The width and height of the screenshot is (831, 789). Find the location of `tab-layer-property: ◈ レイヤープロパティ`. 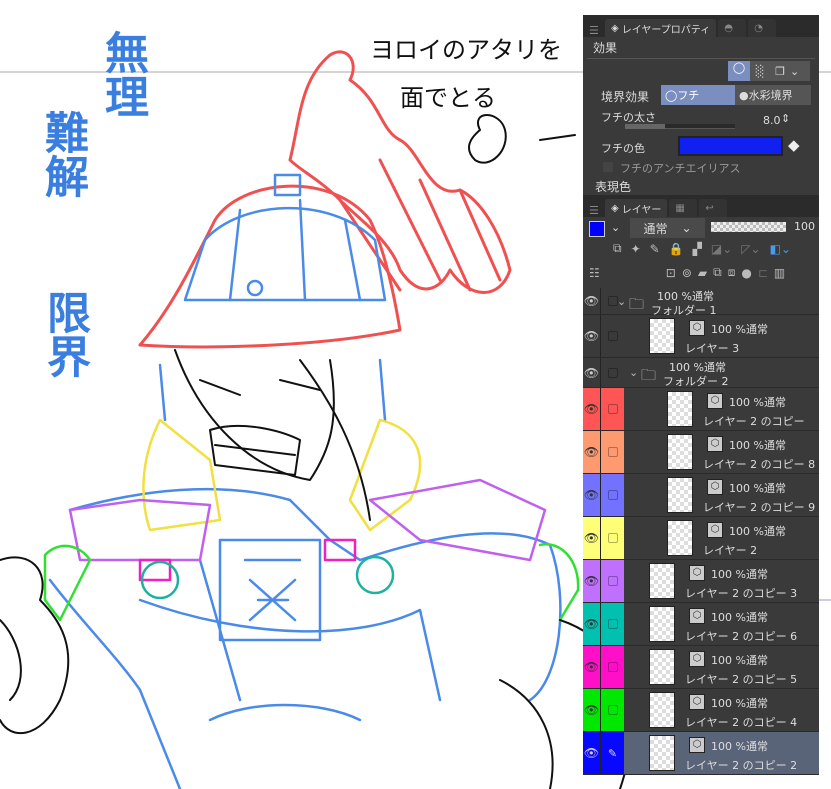

tab-layer-property: ◈ レイヤープロパティ is located at coordinates (661, 28).